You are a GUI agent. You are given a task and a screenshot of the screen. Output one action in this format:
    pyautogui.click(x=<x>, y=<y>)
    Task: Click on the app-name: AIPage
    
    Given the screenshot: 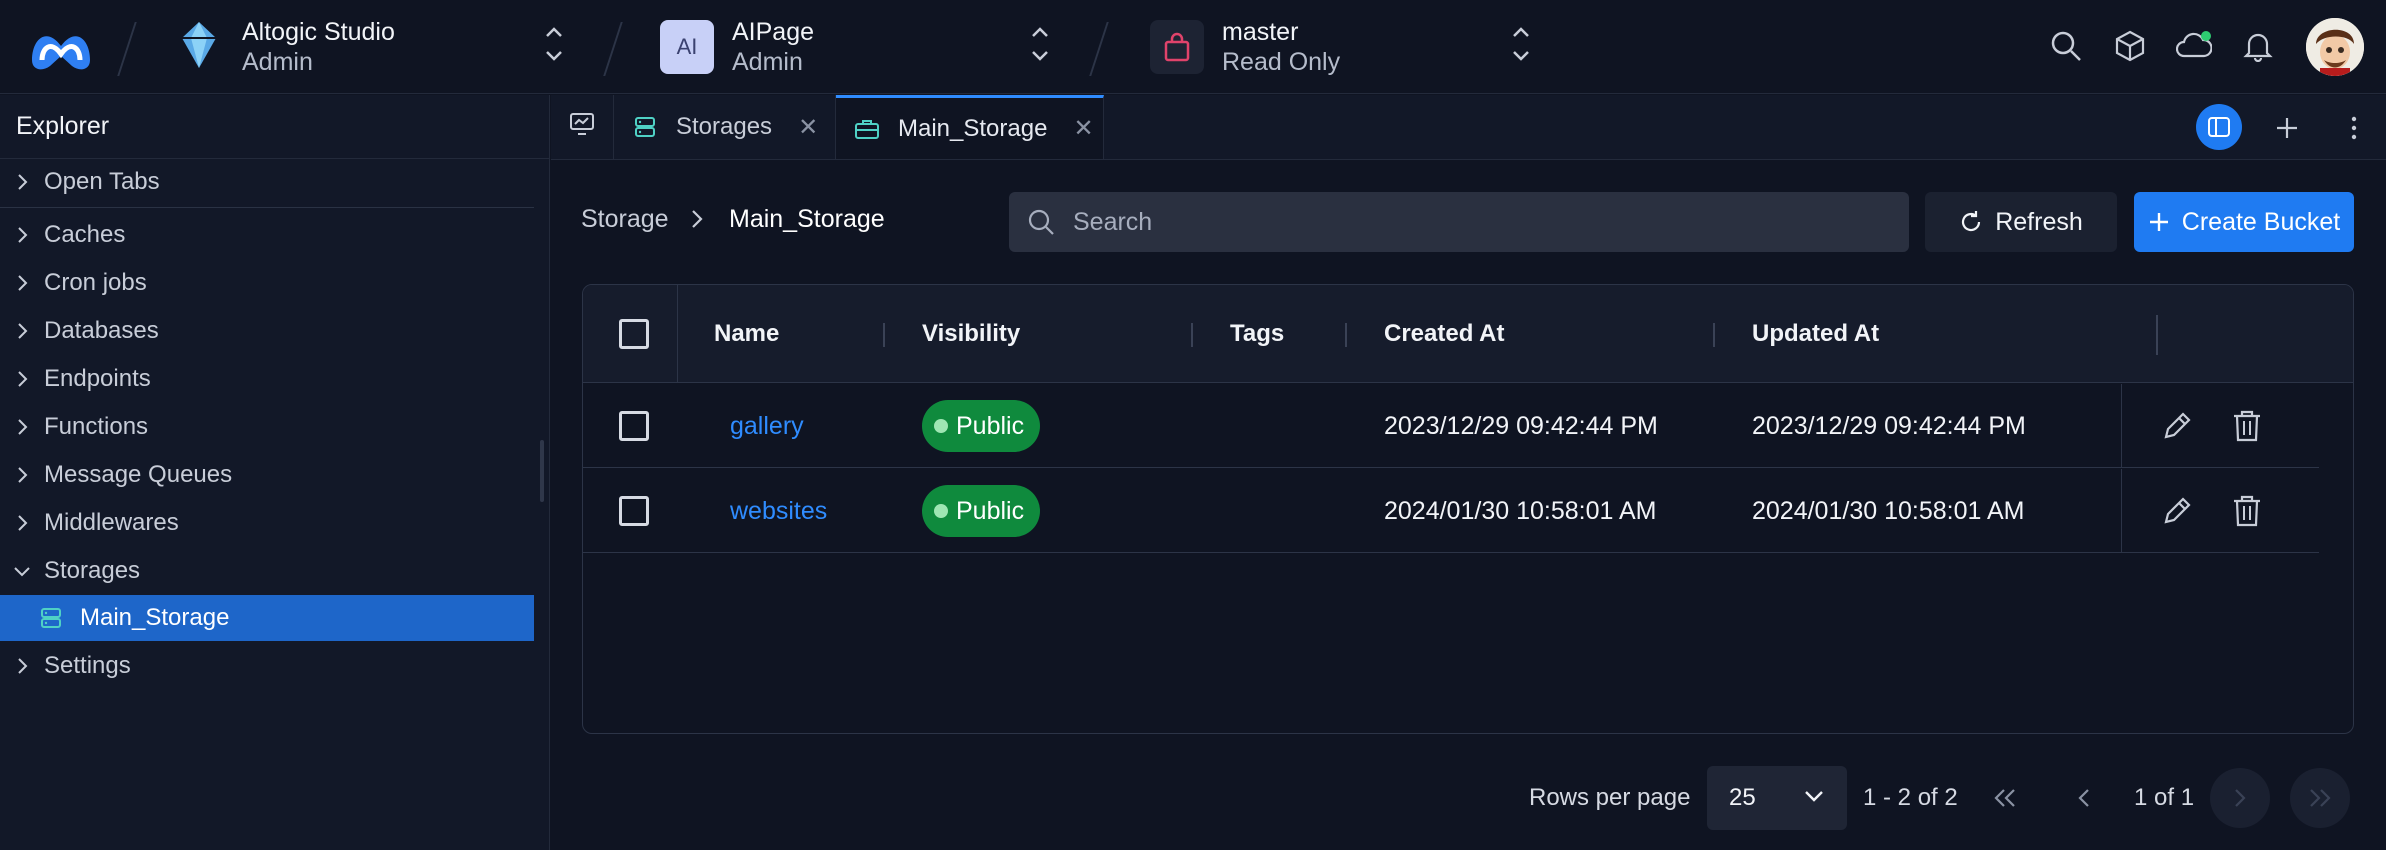 What is the action you would take?
    pyautogui.click(x=773, y=32)
    